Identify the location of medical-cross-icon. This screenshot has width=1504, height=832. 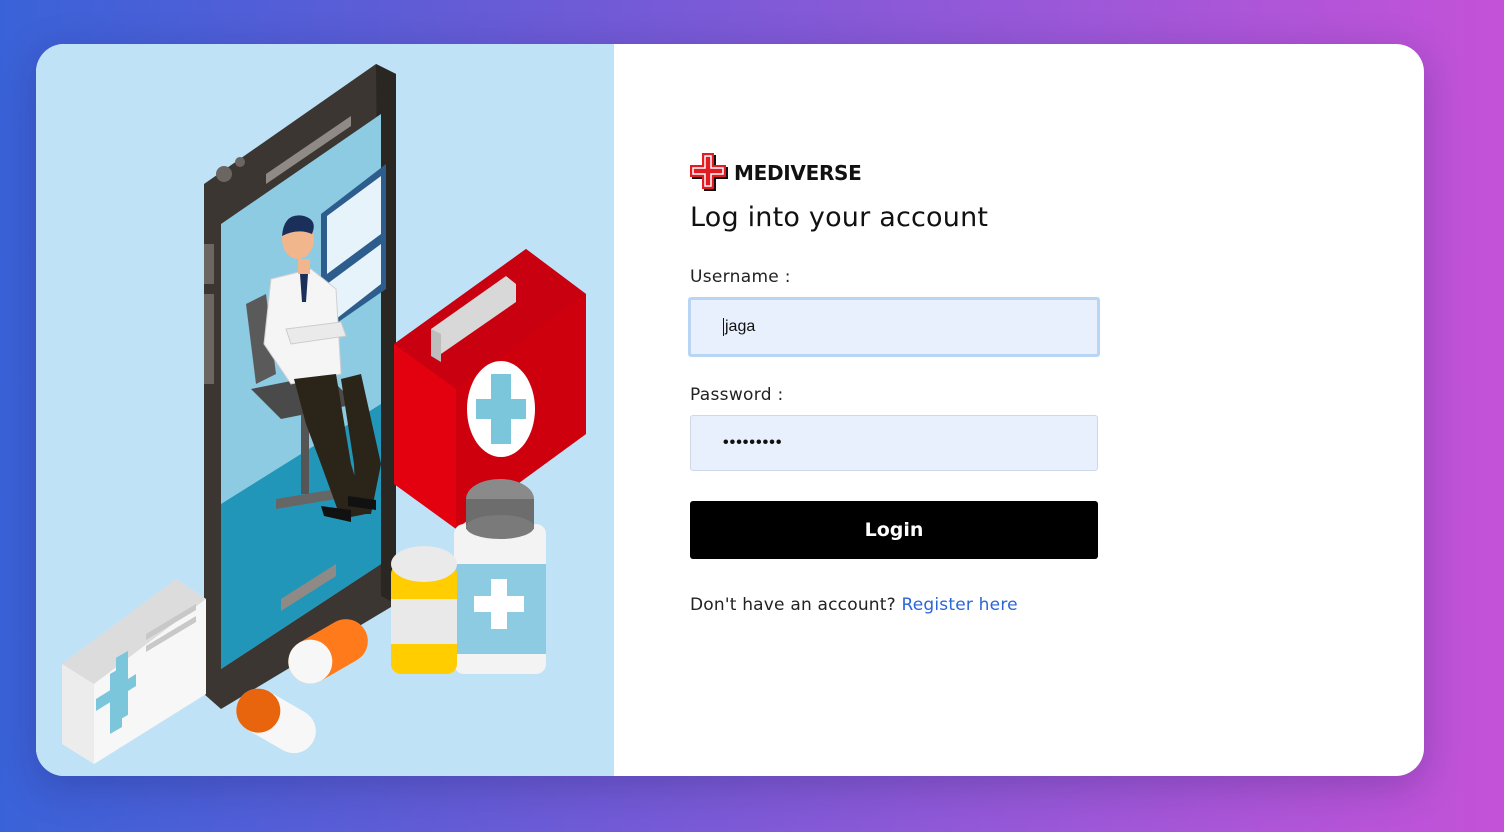
(709, 172).